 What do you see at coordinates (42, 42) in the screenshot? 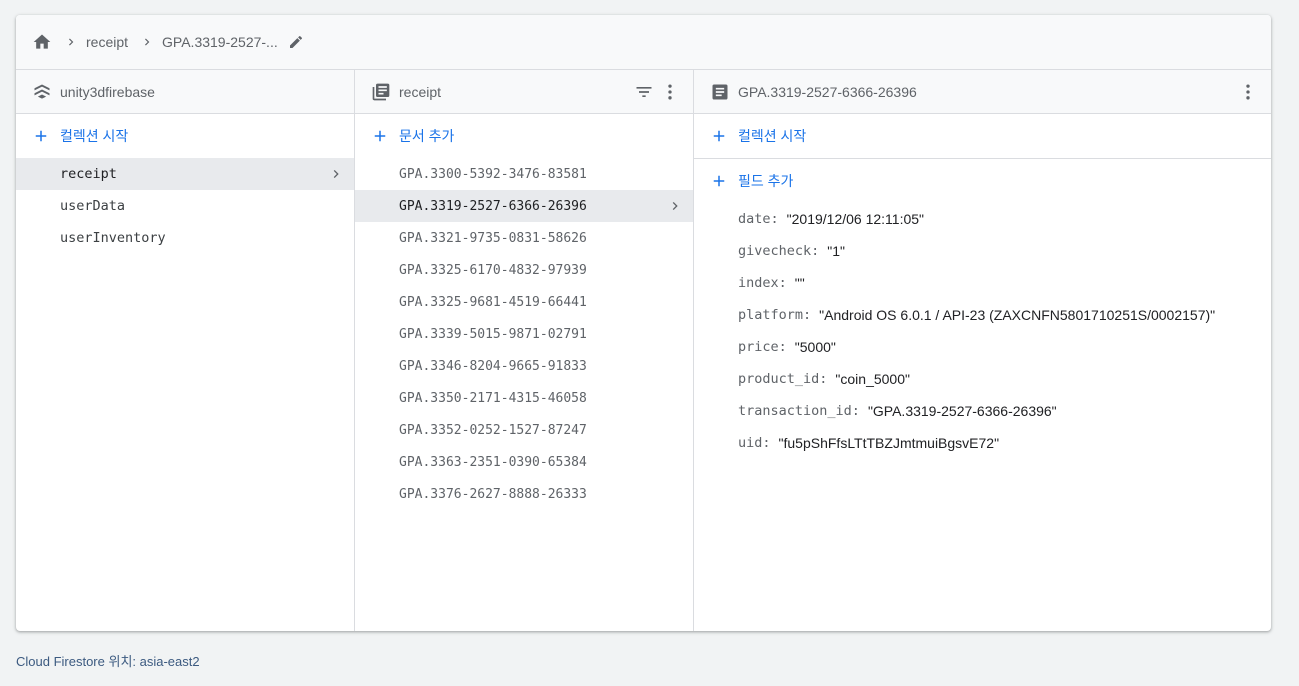
I see `home-icon` at bounding box center [42, 42].